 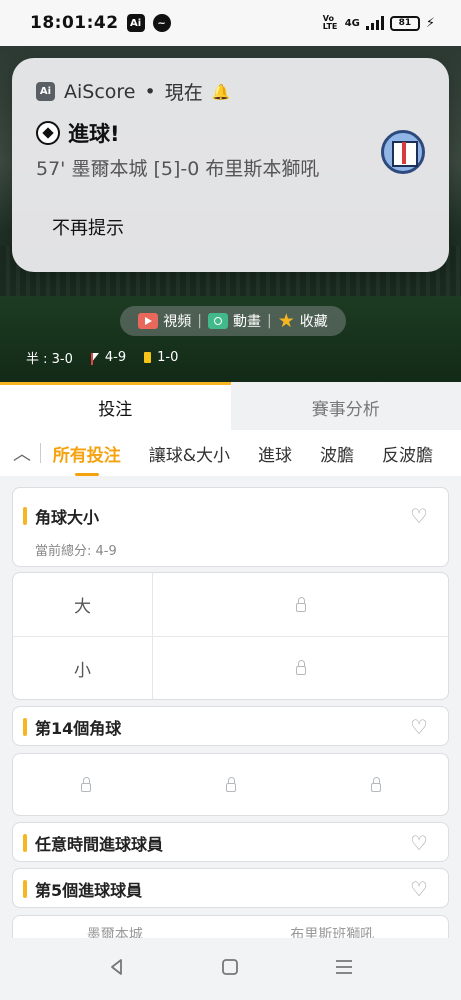 What do you see at coordinates (374, 23) in the screenshot?
I see `signal-icon` at bounding box center [374, 23].